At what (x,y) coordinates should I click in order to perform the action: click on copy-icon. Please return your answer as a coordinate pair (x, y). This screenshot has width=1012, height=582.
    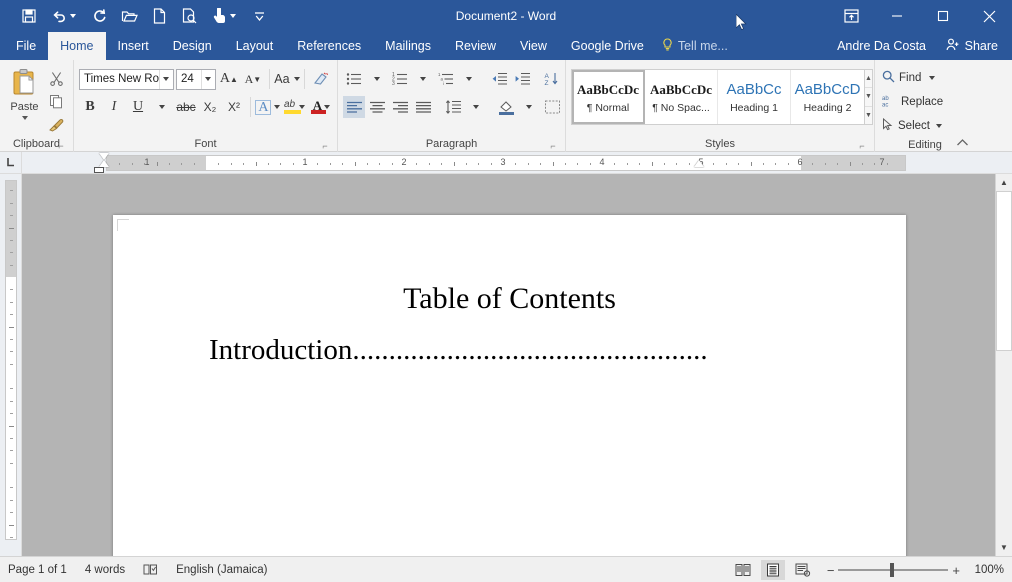
    Looking at the image, I should click on (56, 101).